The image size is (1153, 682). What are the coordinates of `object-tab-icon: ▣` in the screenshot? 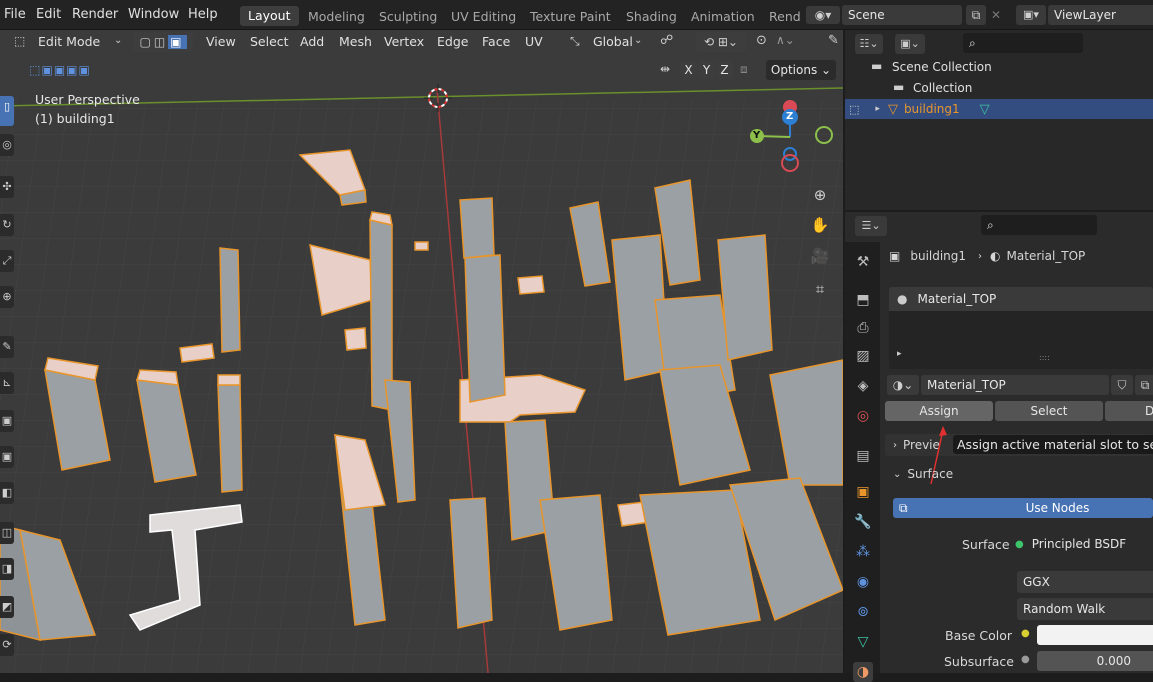 It's located at (863, 492).